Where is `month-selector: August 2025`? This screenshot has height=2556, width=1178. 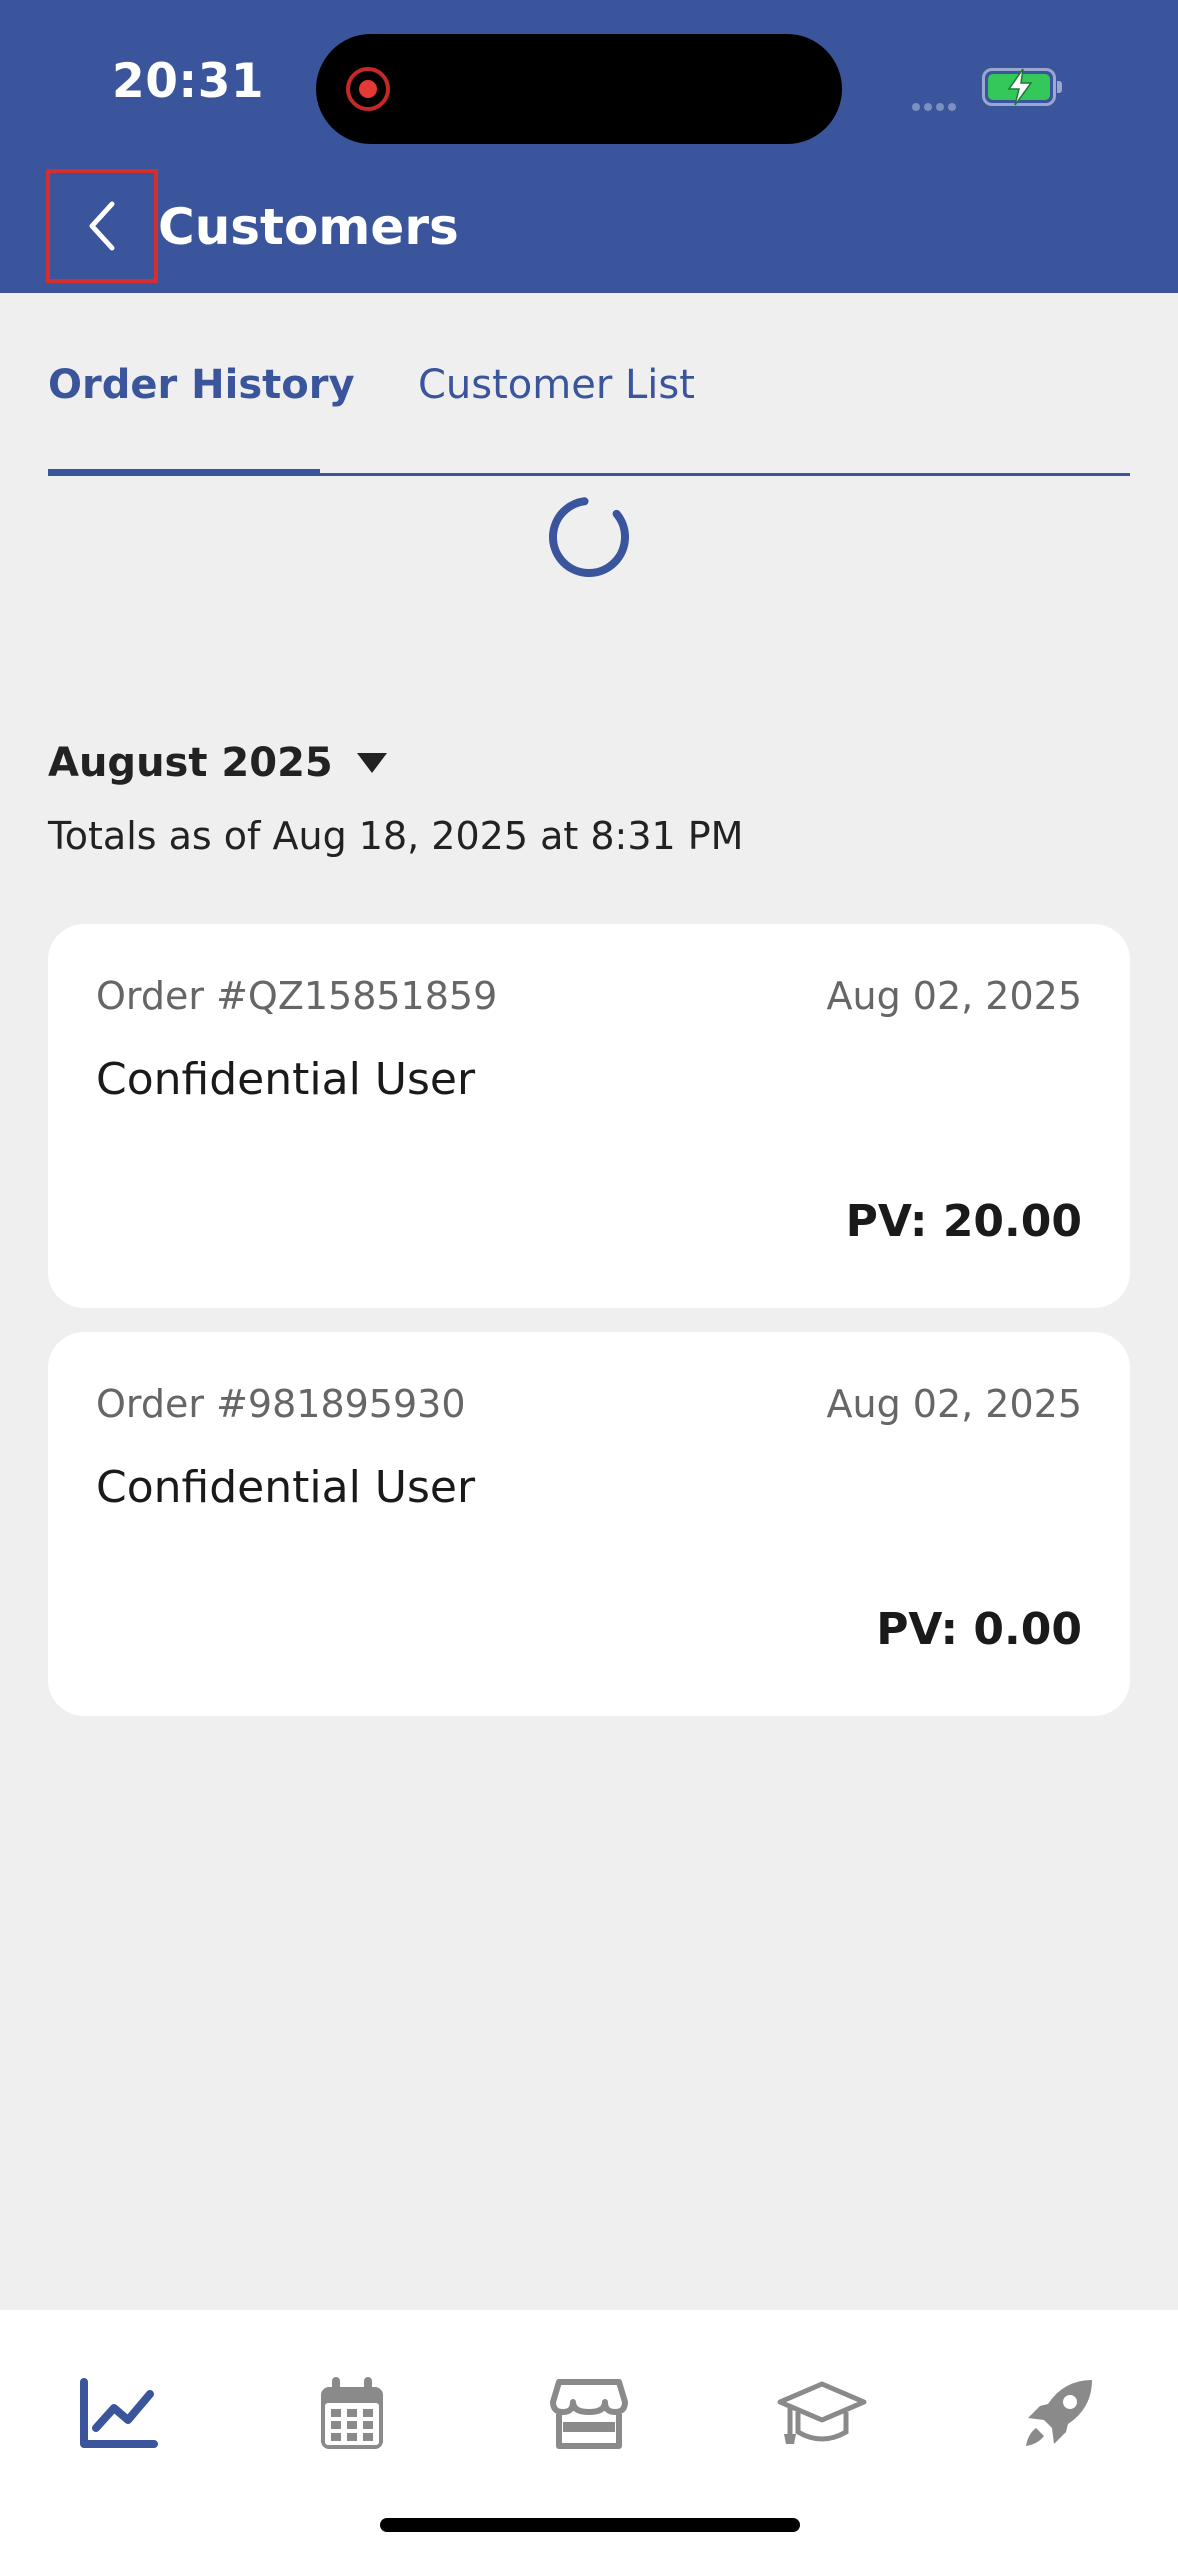 month-selector: August 2025 is located at coordinates (217, 763).